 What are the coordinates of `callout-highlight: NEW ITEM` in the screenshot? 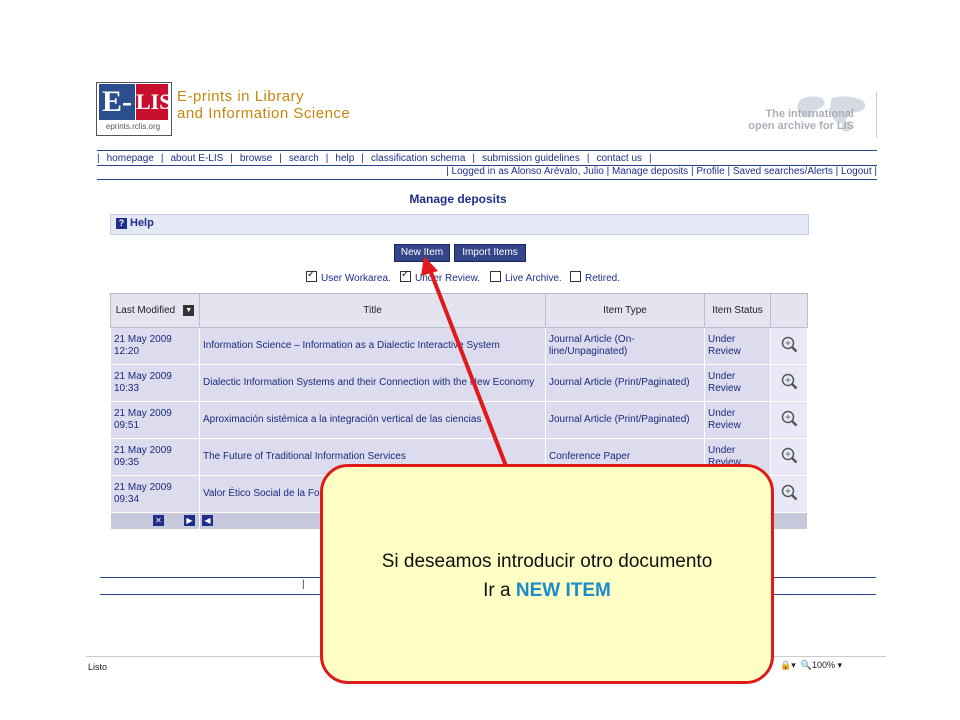 It's located at (563, 590).